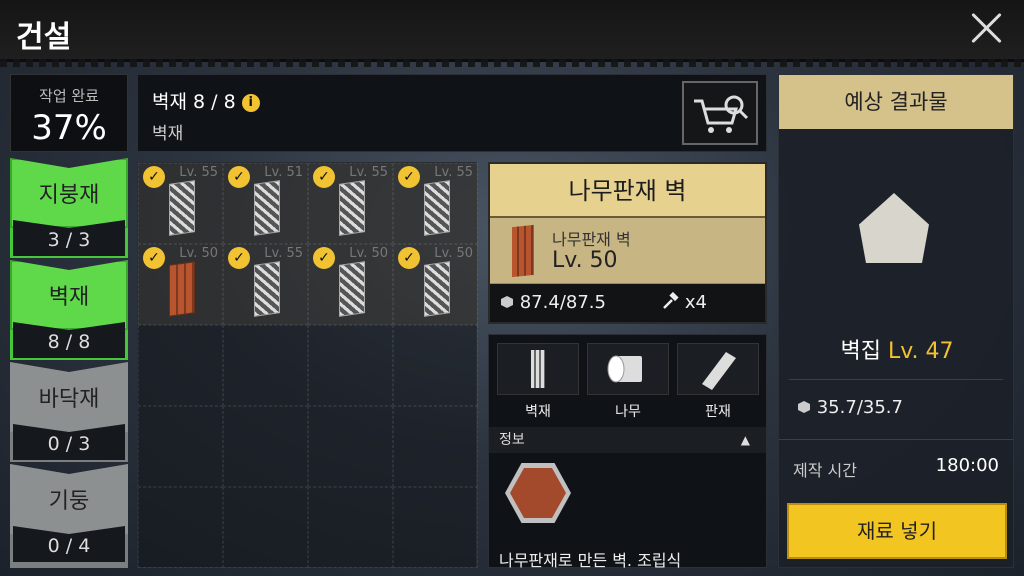 The width and height of the screenshot is (1024, 576). I want to click on category-label: 바닥재, so click(69, 397).